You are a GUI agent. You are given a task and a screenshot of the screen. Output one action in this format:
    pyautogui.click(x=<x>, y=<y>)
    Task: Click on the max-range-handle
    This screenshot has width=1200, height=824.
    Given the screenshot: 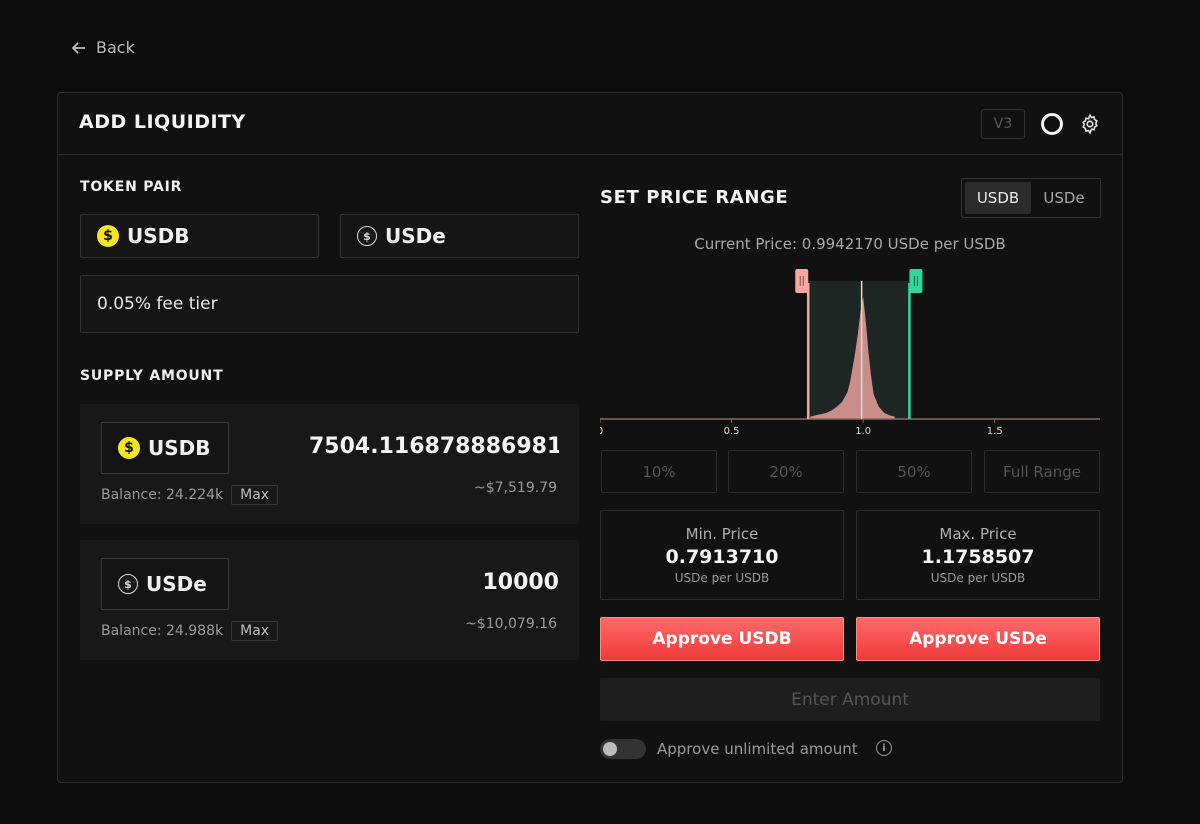 What is the action you would take?
    pyautogui.click(x=916, y=281)
    